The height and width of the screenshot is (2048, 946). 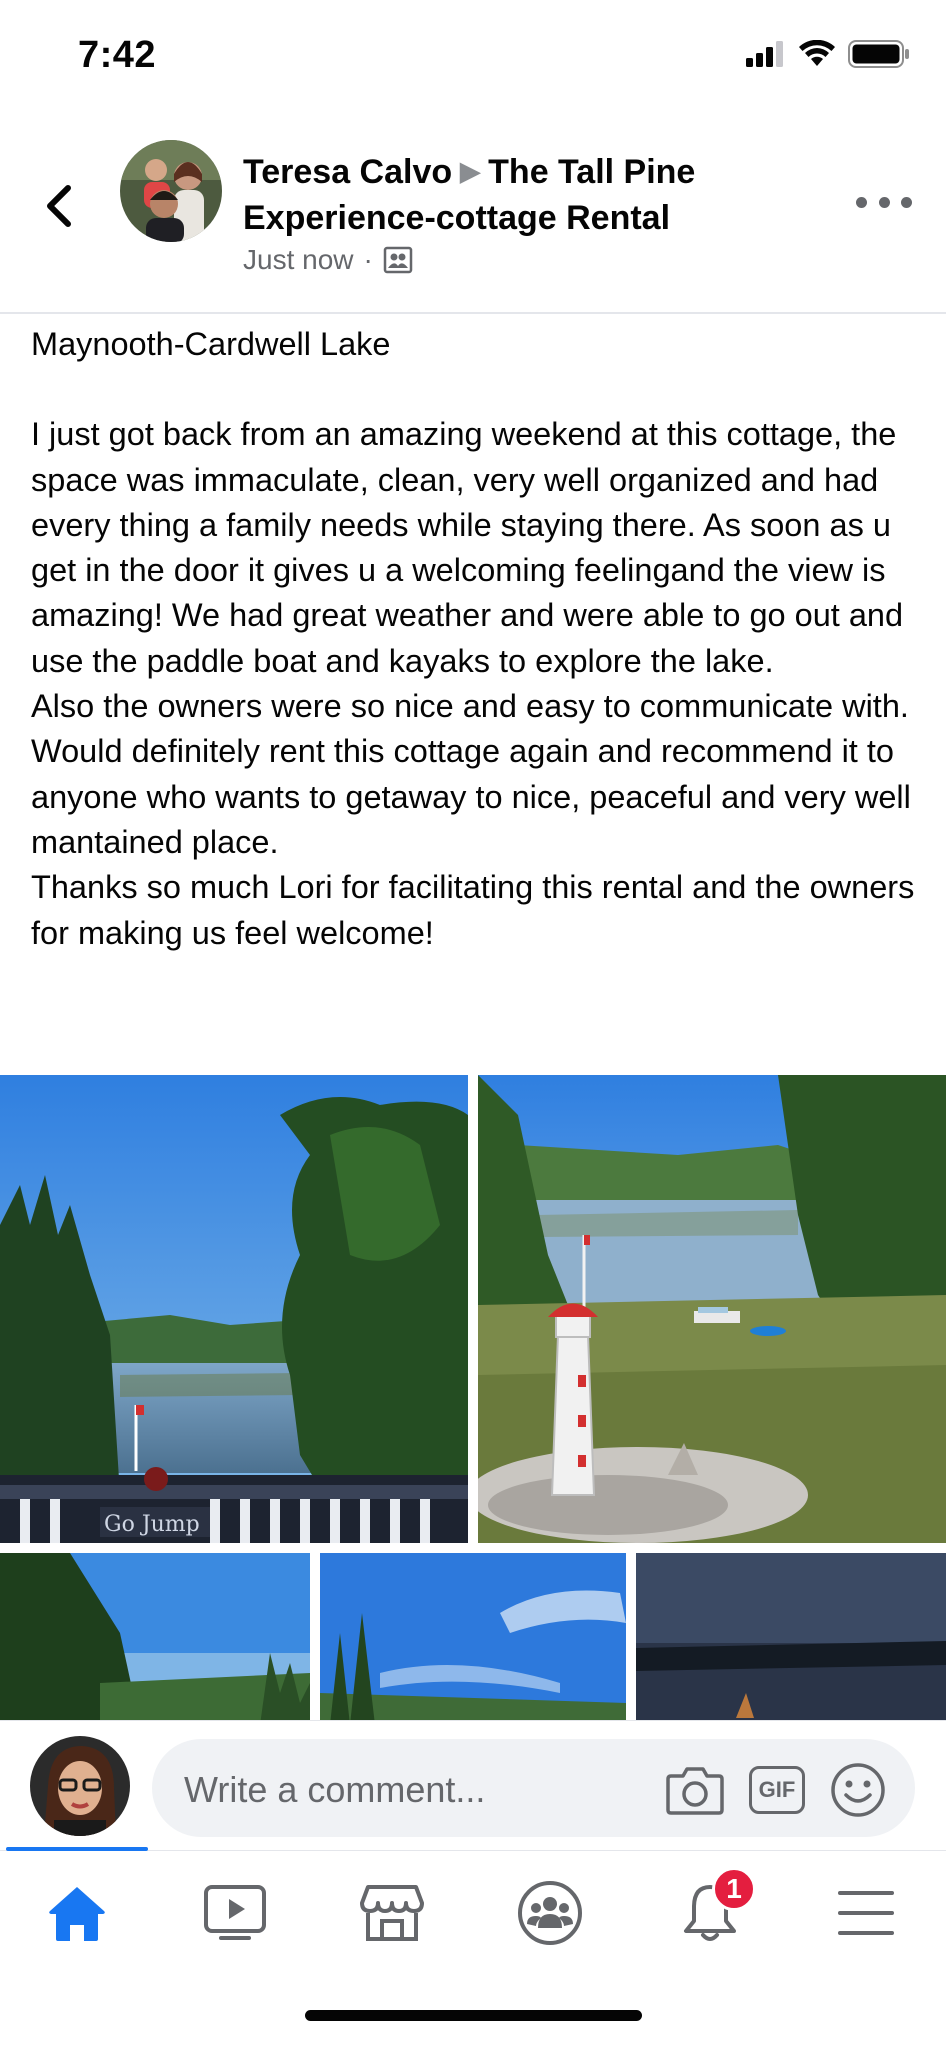 I want to click on more-options-button, so click(x=884, y=202).